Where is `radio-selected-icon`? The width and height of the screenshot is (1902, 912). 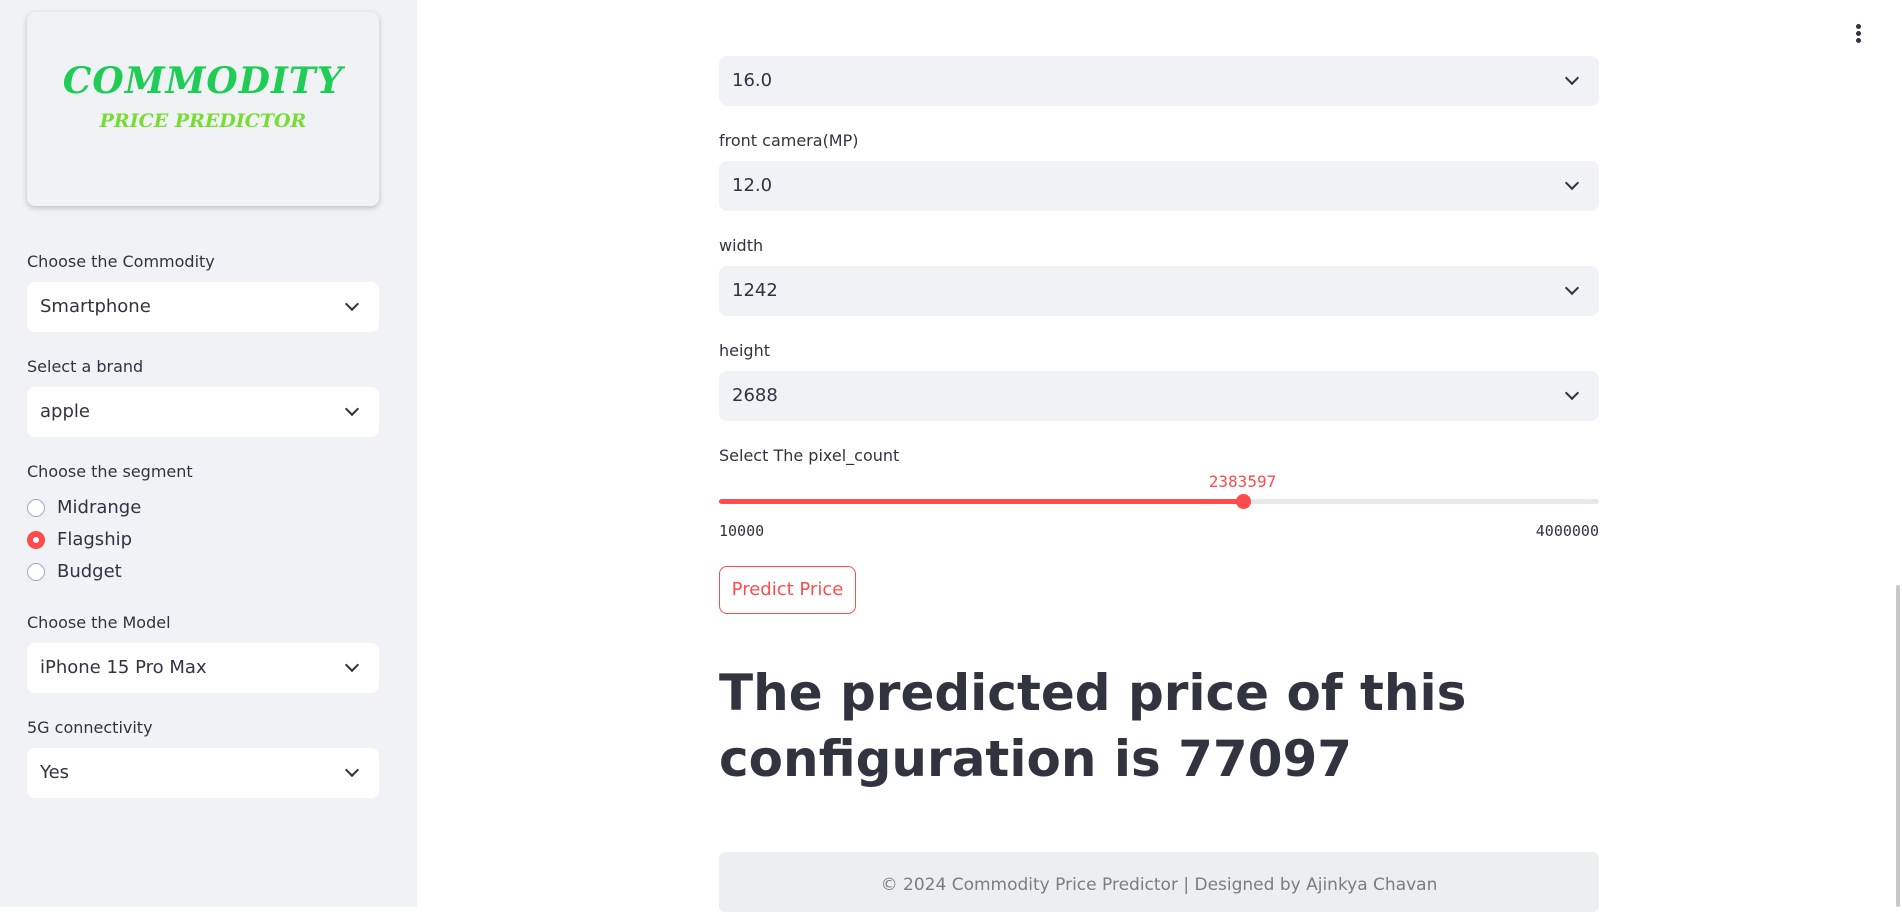
radio-selected-icon is located at coordinates (36, 540).